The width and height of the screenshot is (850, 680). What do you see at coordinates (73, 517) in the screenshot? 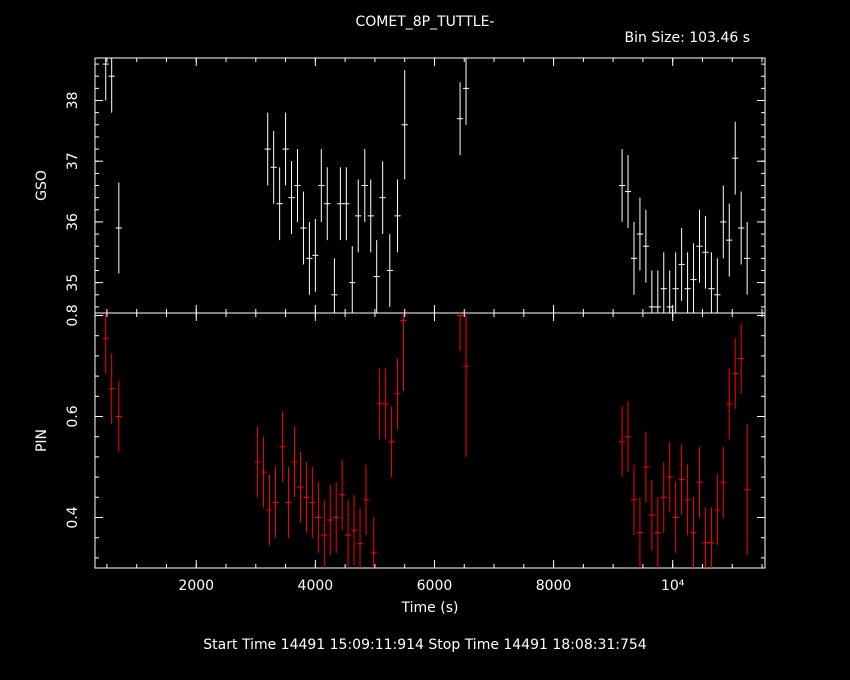
I see `y-tick-label: 0.4` at bounding box center [73, 517].